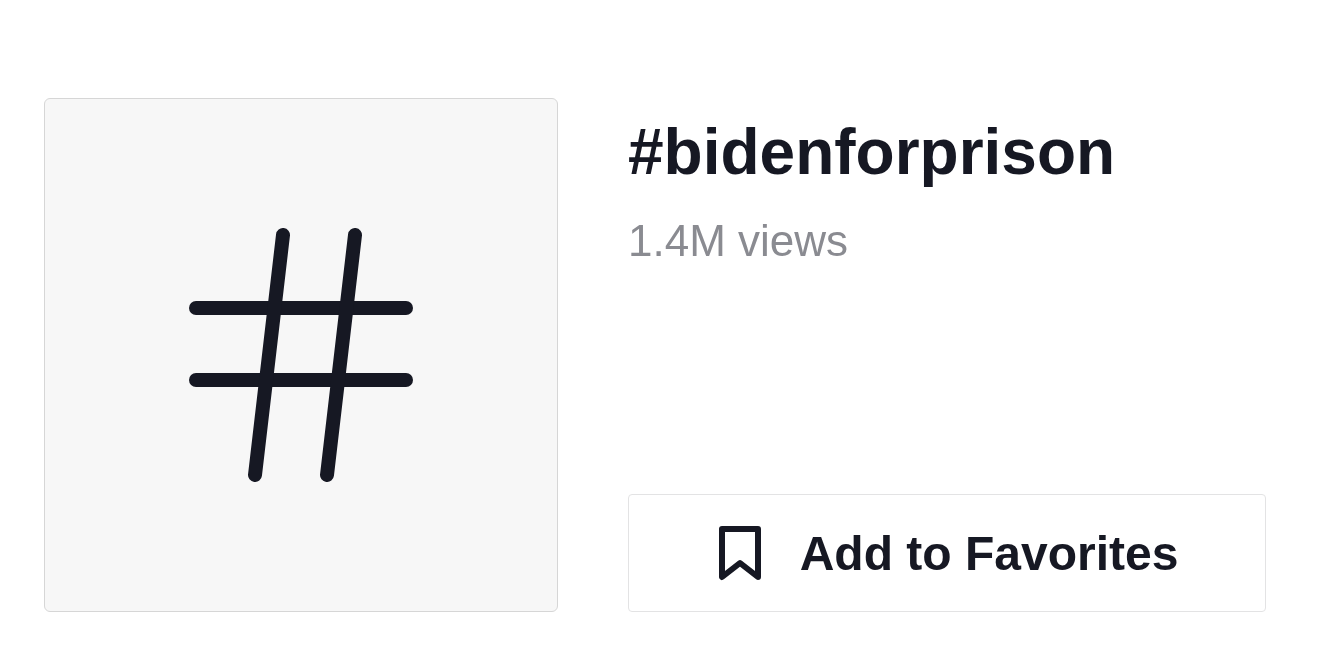  Describe the element at coordinates (947, 553) in the screenshot. I see `add-to-favorites-button: Add to Favorites` at that location.